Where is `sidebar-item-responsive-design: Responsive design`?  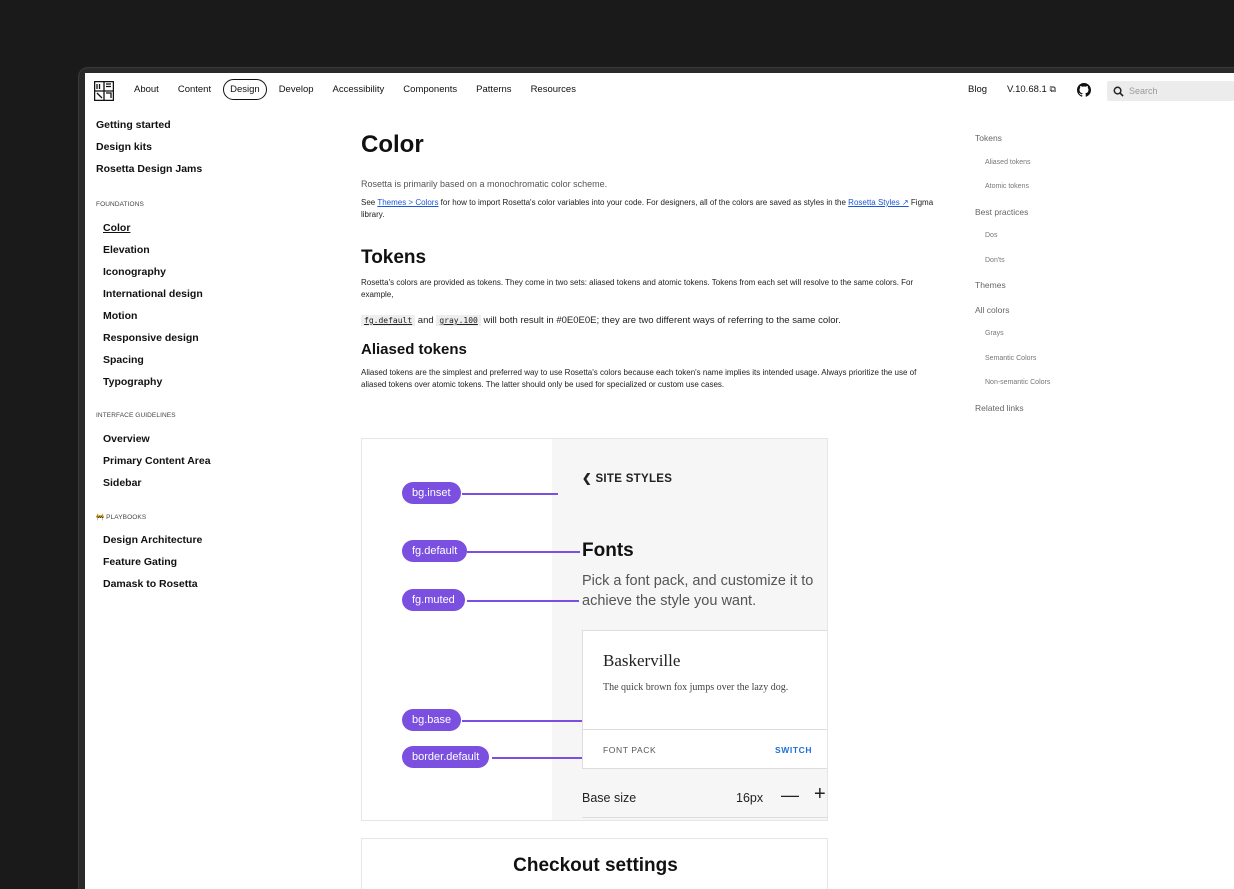 sidebar-item-responsive-design: Responsive design is located at coordinates (206, 341).